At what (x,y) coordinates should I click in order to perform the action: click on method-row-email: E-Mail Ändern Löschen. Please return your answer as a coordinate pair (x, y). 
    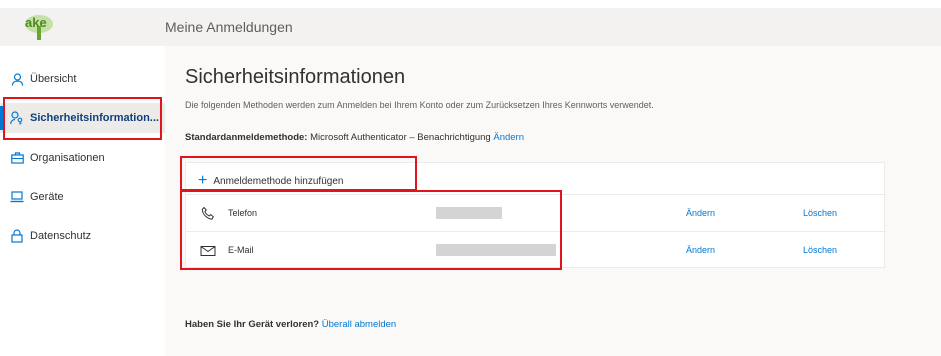
    Looking at the image, I should click on (536, 249).